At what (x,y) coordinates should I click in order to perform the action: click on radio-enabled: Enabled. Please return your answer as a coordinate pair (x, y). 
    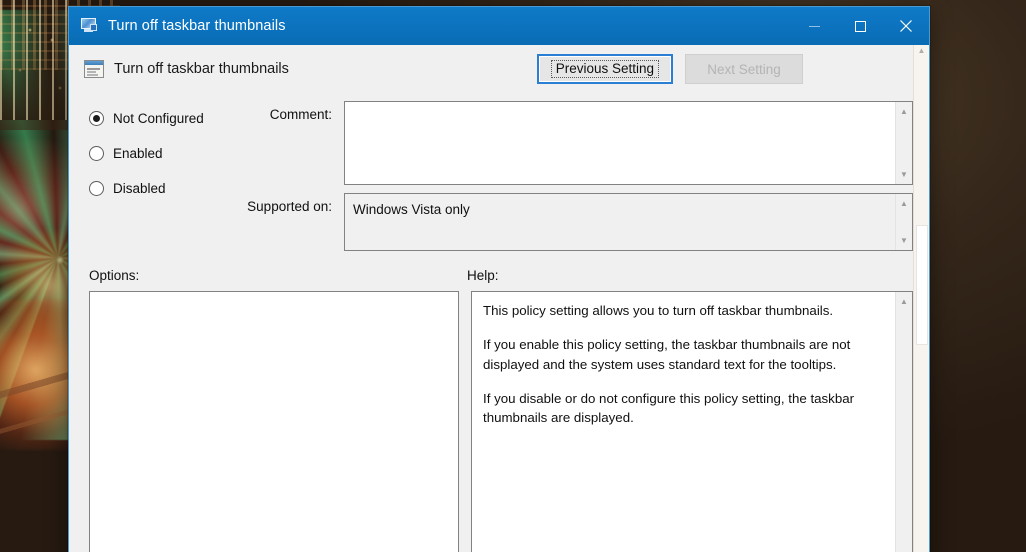
    Looking at the image, I should click on (162, 153).